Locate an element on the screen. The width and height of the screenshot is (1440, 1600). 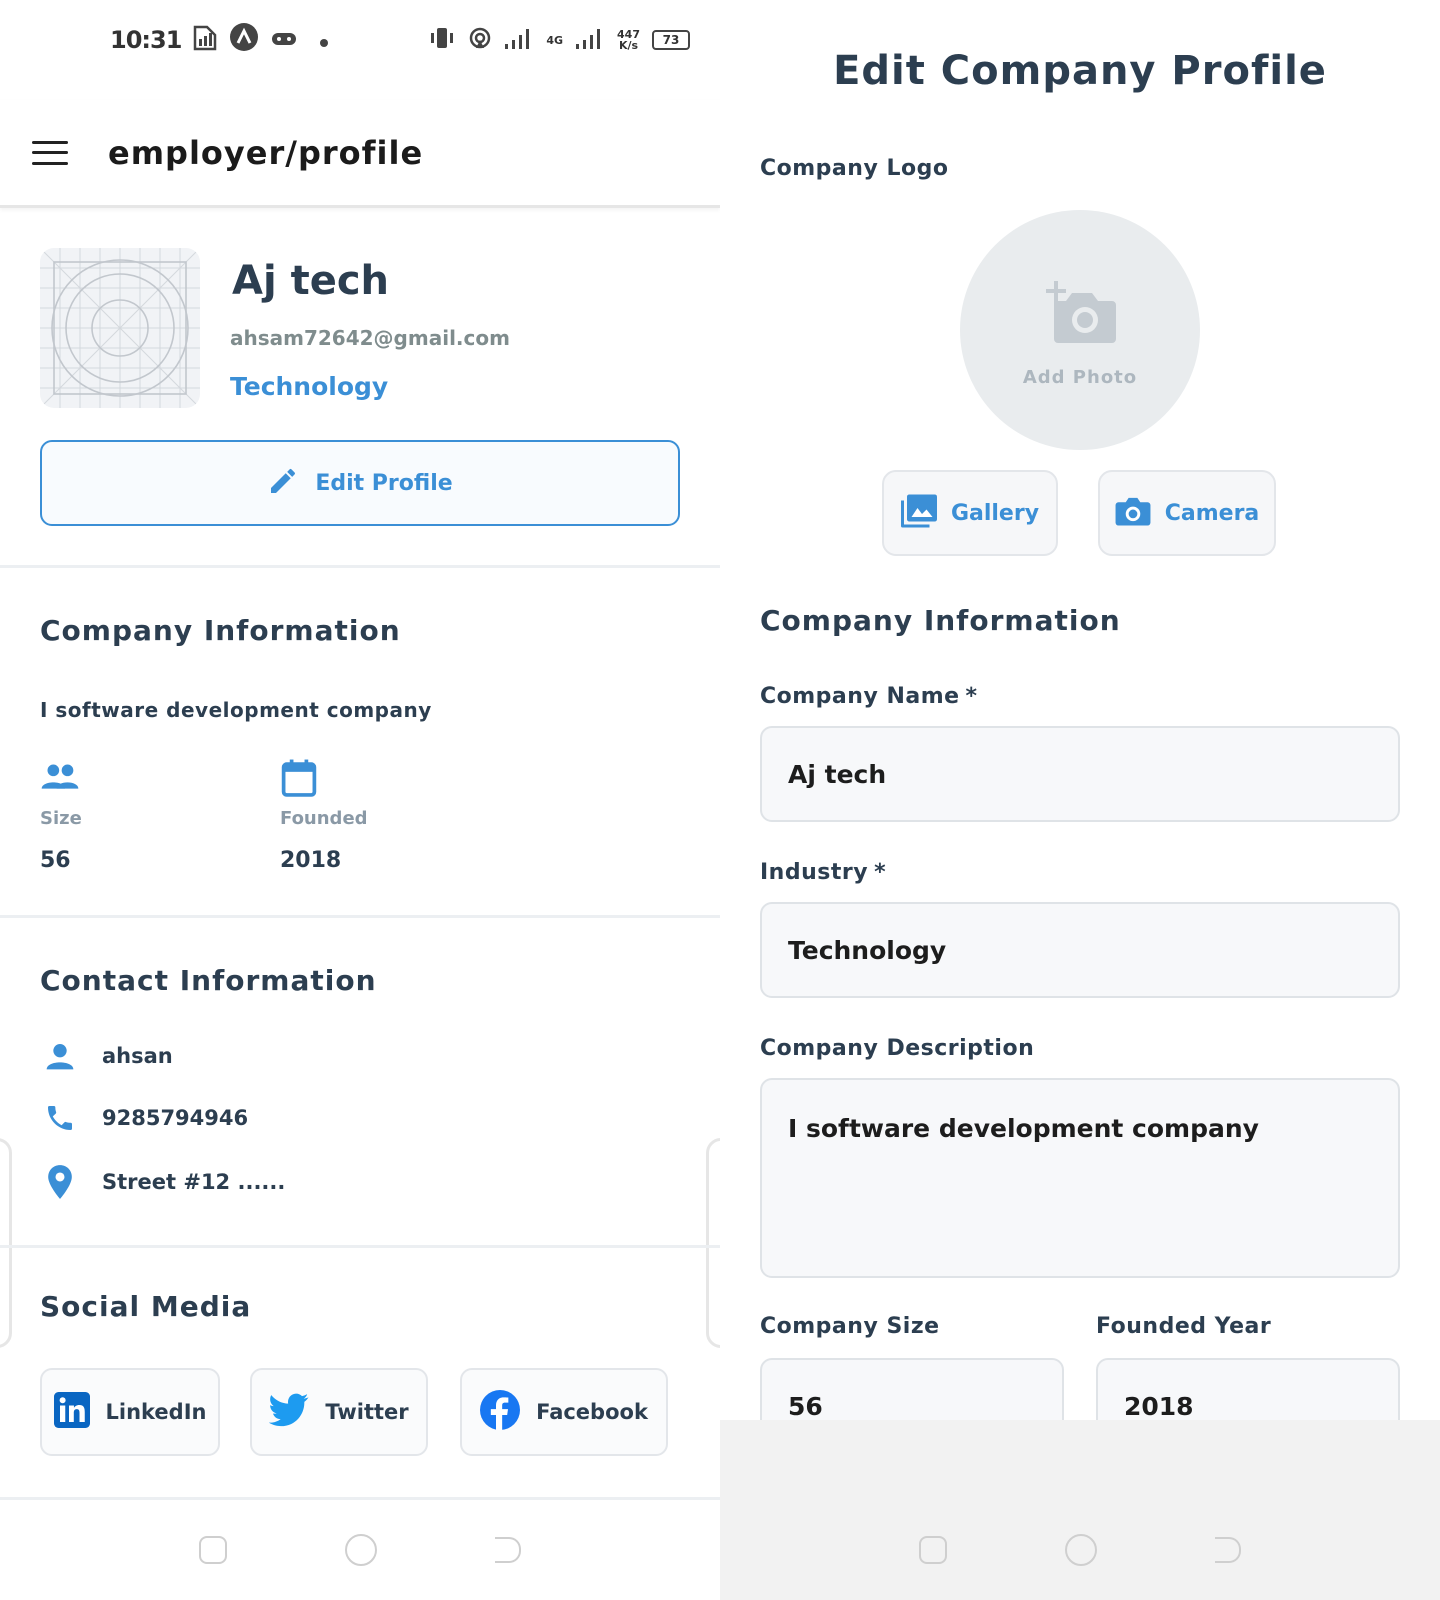
linkedin-button: LinkedIn is located at coordinates (130, 1412).